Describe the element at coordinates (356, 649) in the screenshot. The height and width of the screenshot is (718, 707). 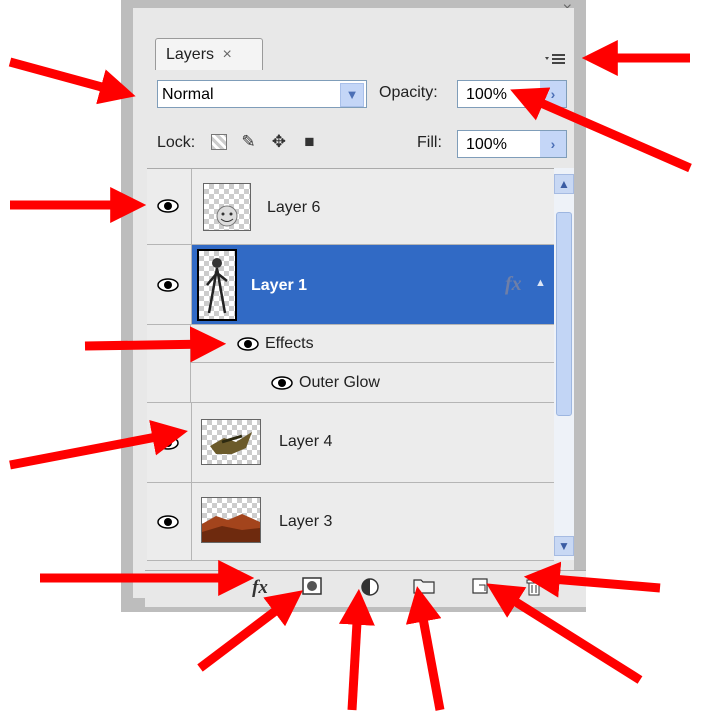
I see `arrow-adjustment` at that location.